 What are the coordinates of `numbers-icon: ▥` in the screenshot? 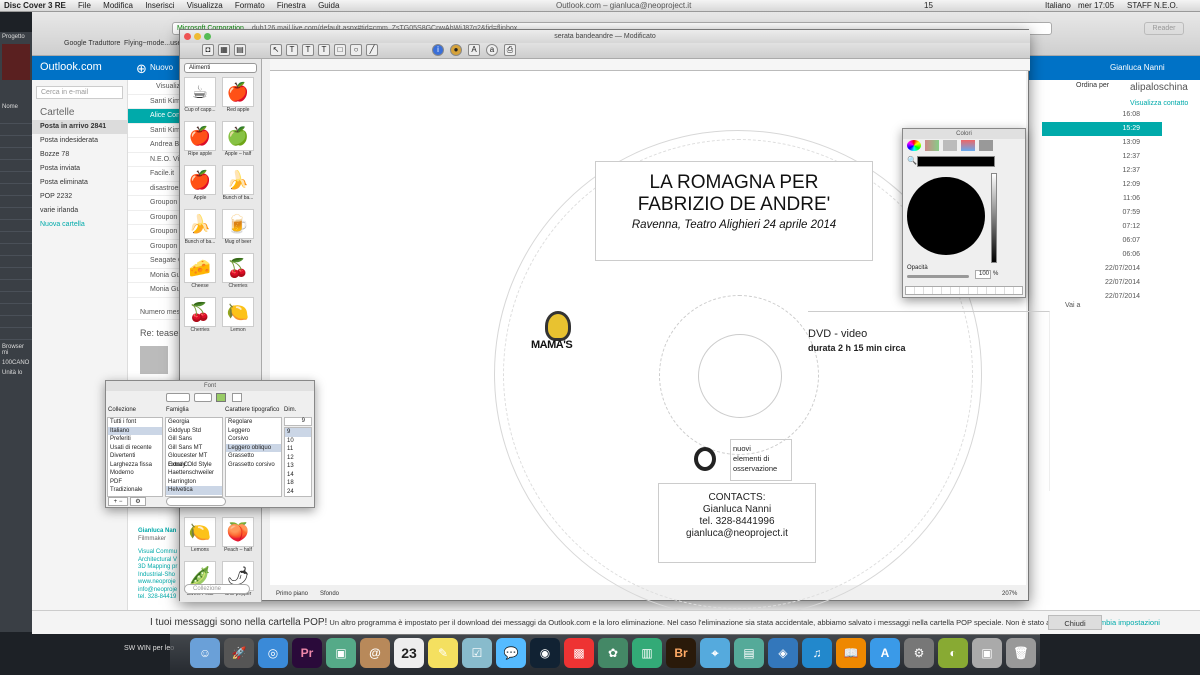 It's located at (647, 653).